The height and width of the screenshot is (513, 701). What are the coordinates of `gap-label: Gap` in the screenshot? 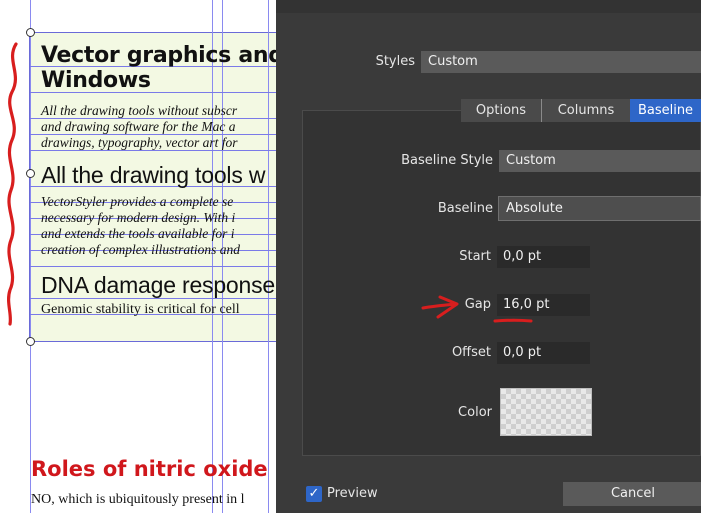 It's located at (477, 304).